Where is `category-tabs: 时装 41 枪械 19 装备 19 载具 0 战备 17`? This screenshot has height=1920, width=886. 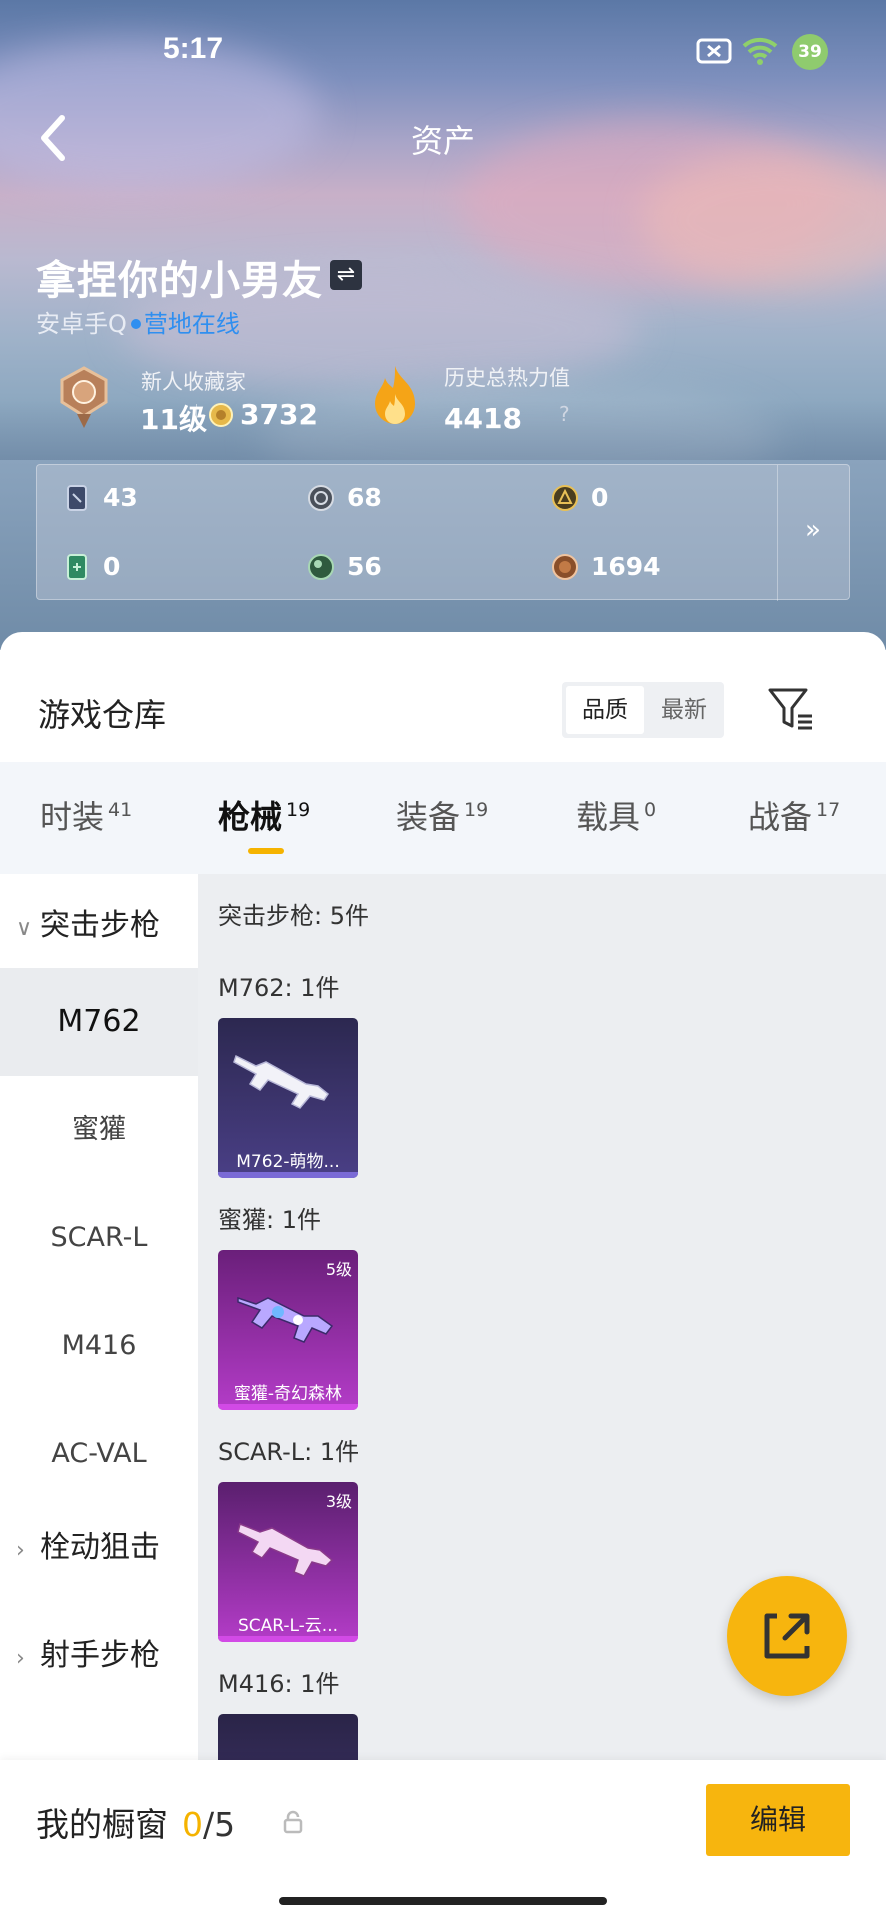
category-tabs: 时装 41 枪械 19 装备 19 载具 0 战备 17 is located at coordinates (443, 818).